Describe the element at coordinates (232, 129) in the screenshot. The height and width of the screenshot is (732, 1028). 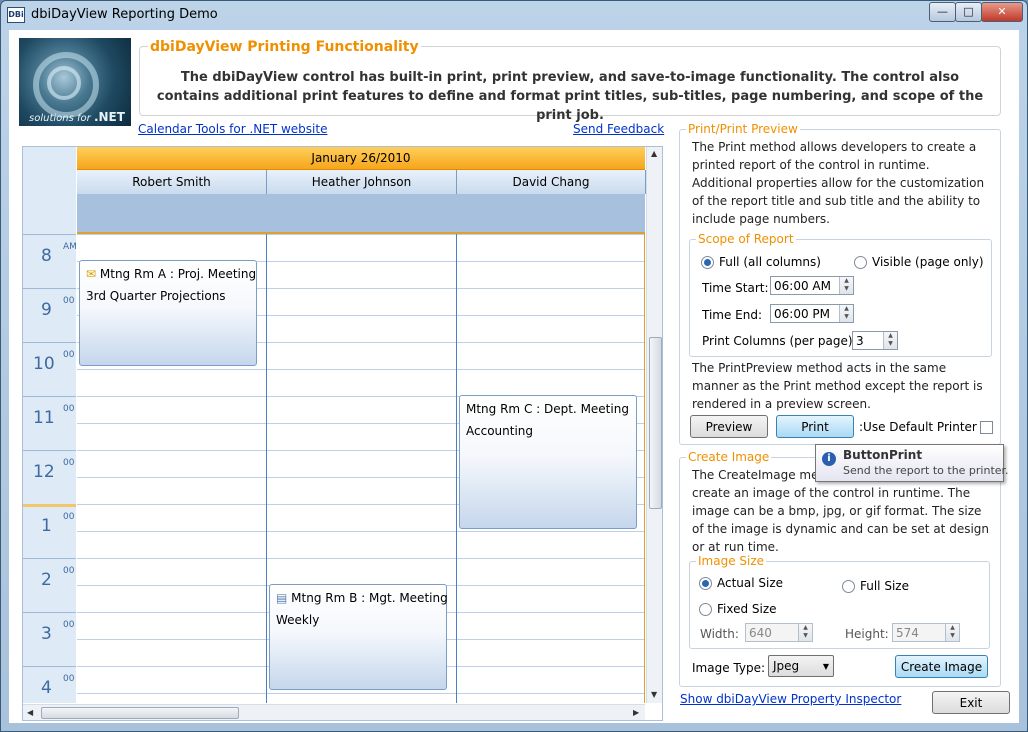
I see `calendar-tools-link: Calendar Tools for .NET website` at that location.